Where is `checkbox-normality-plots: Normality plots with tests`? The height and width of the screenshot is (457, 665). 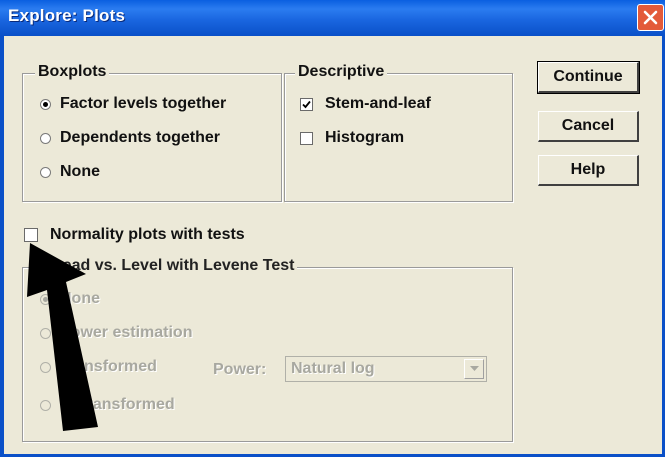
checkbox-normality-plots: Normality plots with tests is located at coordinates (134, 235).